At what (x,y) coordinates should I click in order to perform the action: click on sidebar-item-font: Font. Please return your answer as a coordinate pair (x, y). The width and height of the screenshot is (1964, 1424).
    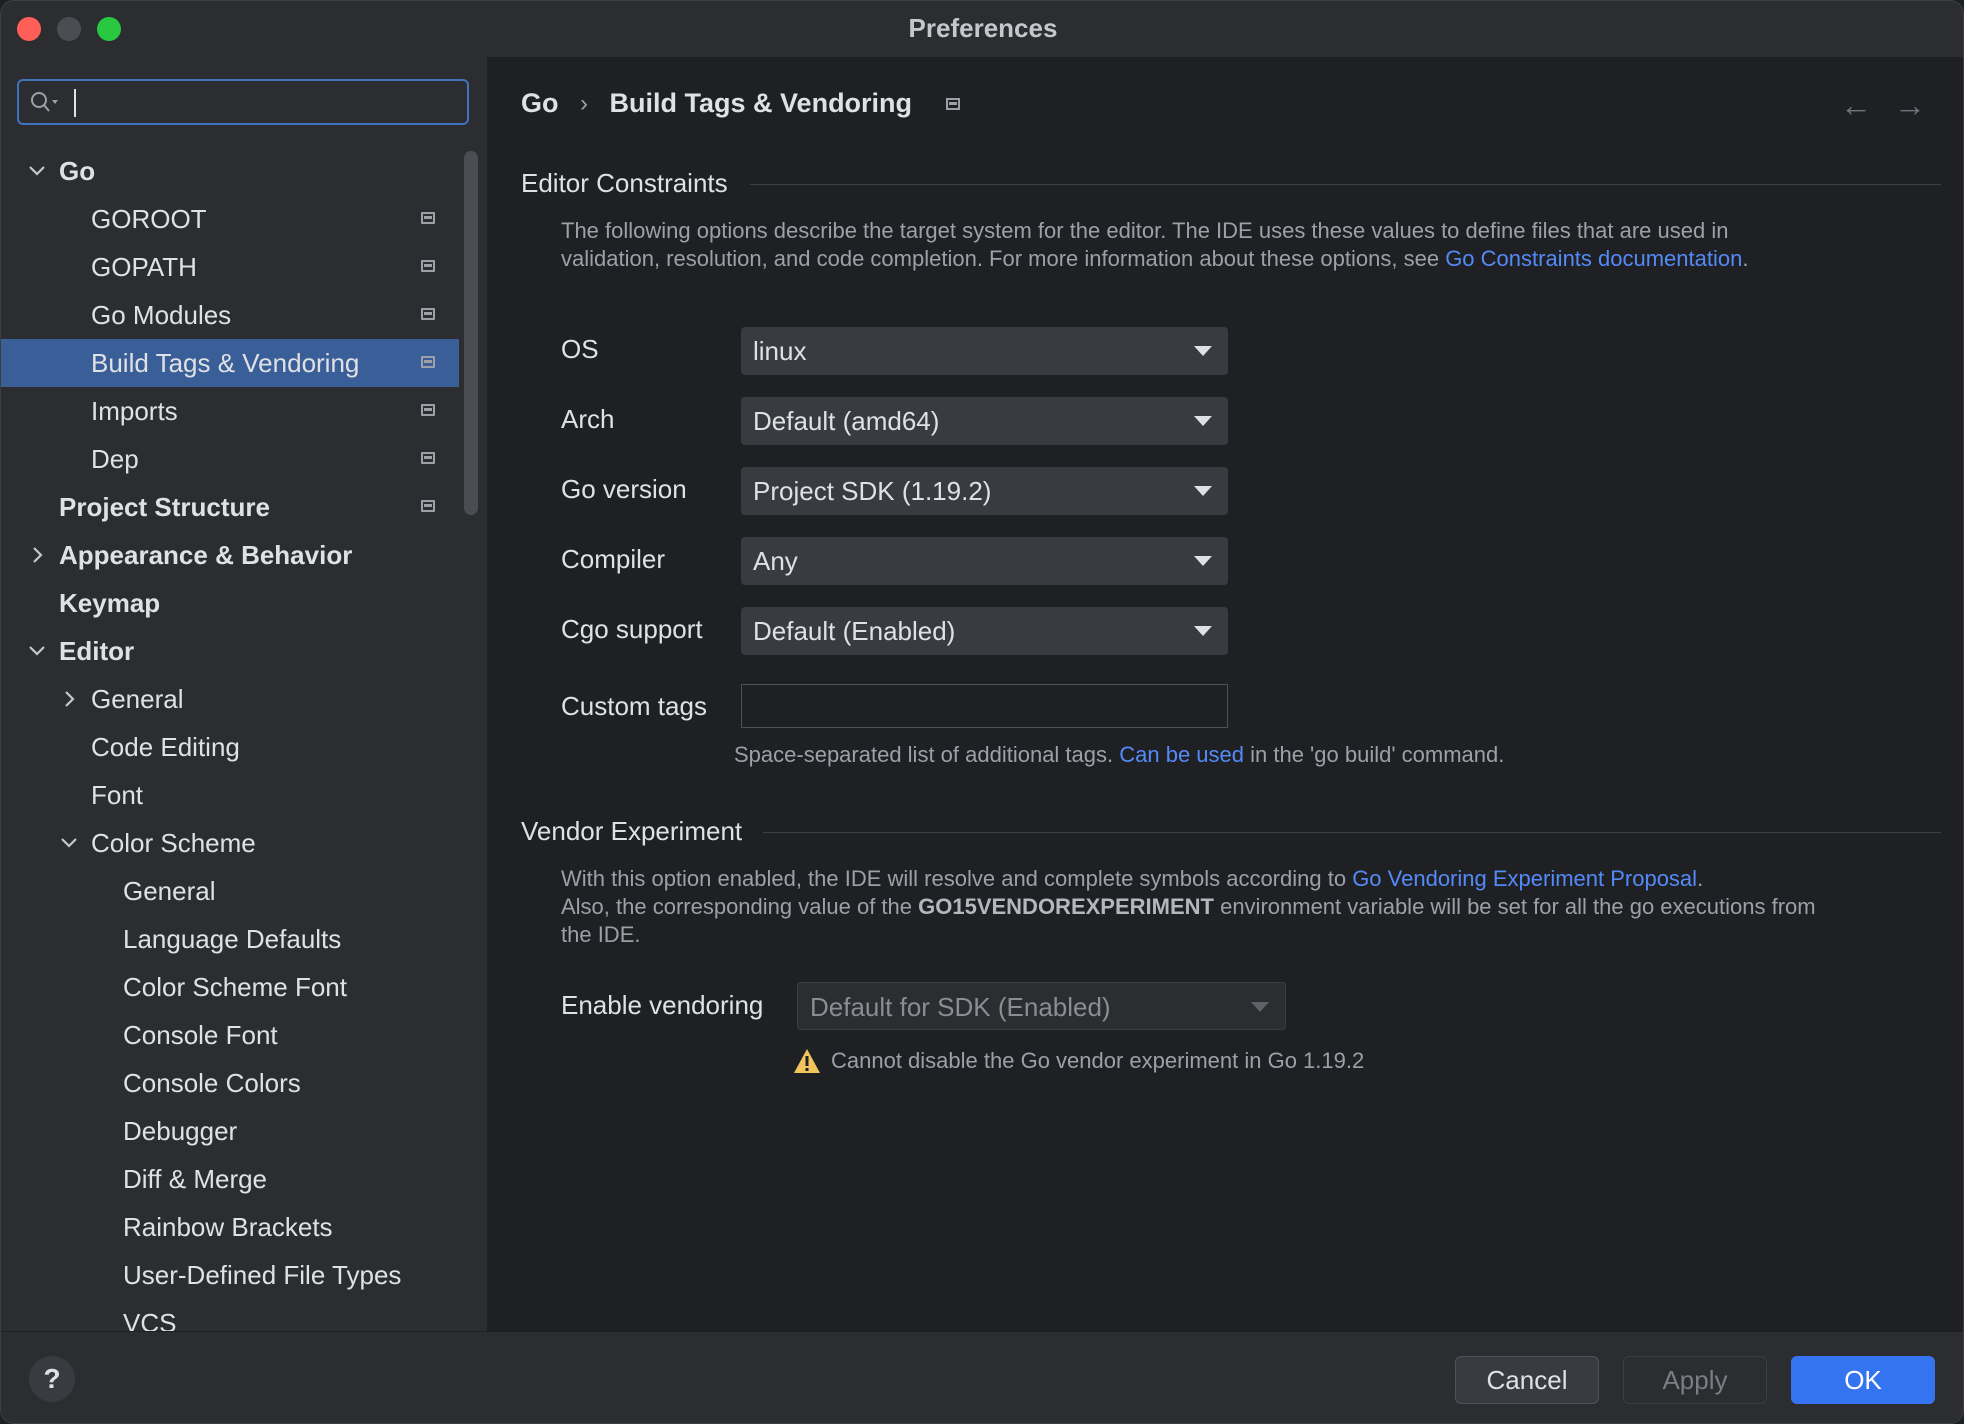
    Looking at the image, I should click on (230, 795).